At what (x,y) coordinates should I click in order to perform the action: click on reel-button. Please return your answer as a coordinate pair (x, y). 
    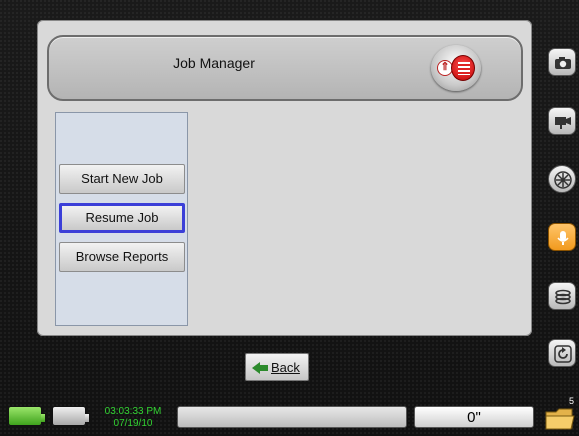
    Looking at the image, I should click on (562, 296).